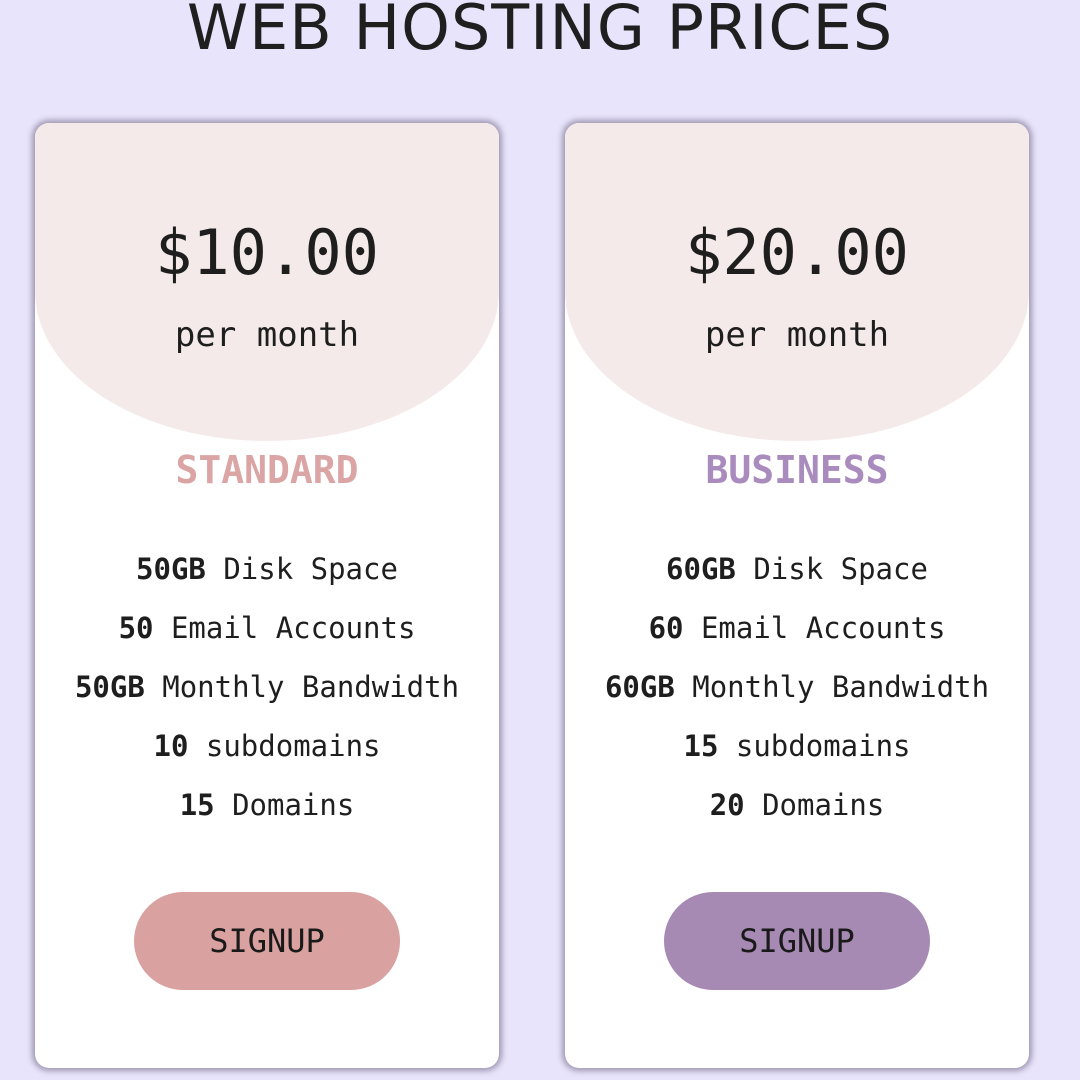 This screenshot has height=1080, width=1080. I want to click on feature-domains: 15 Domains, so click(267, 810).